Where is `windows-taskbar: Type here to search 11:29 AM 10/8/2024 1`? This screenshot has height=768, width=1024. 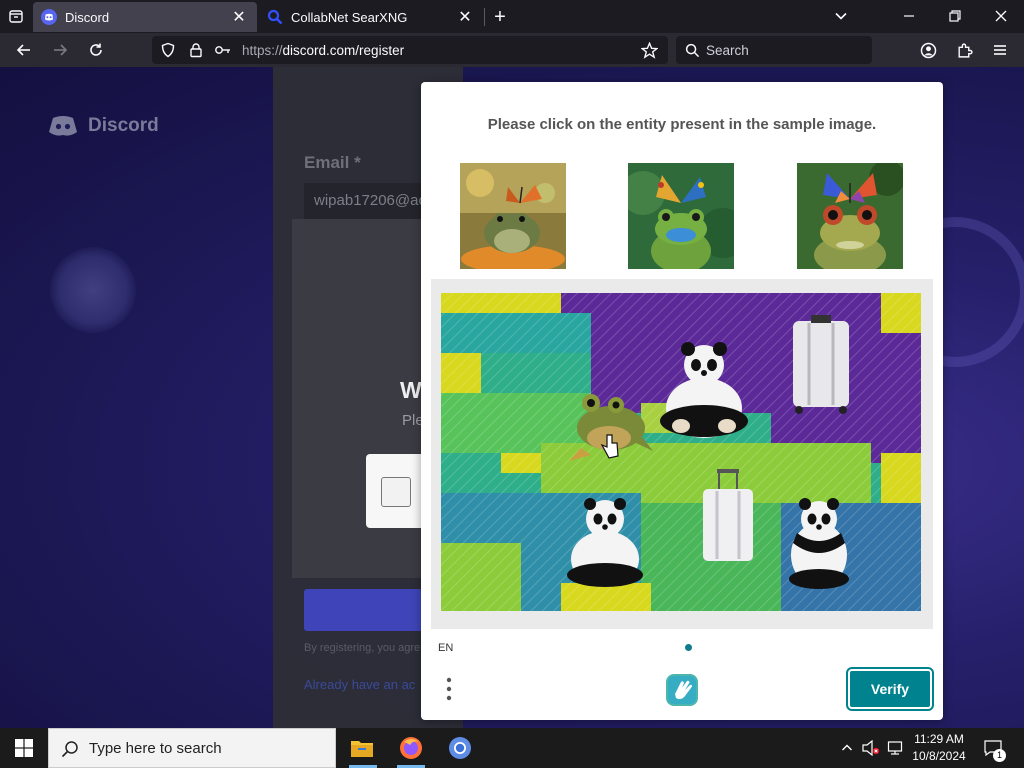
windows-taskbar: Type here to search 11:29 AM 10/8/2024 1 is located at coordinates (512, 748).